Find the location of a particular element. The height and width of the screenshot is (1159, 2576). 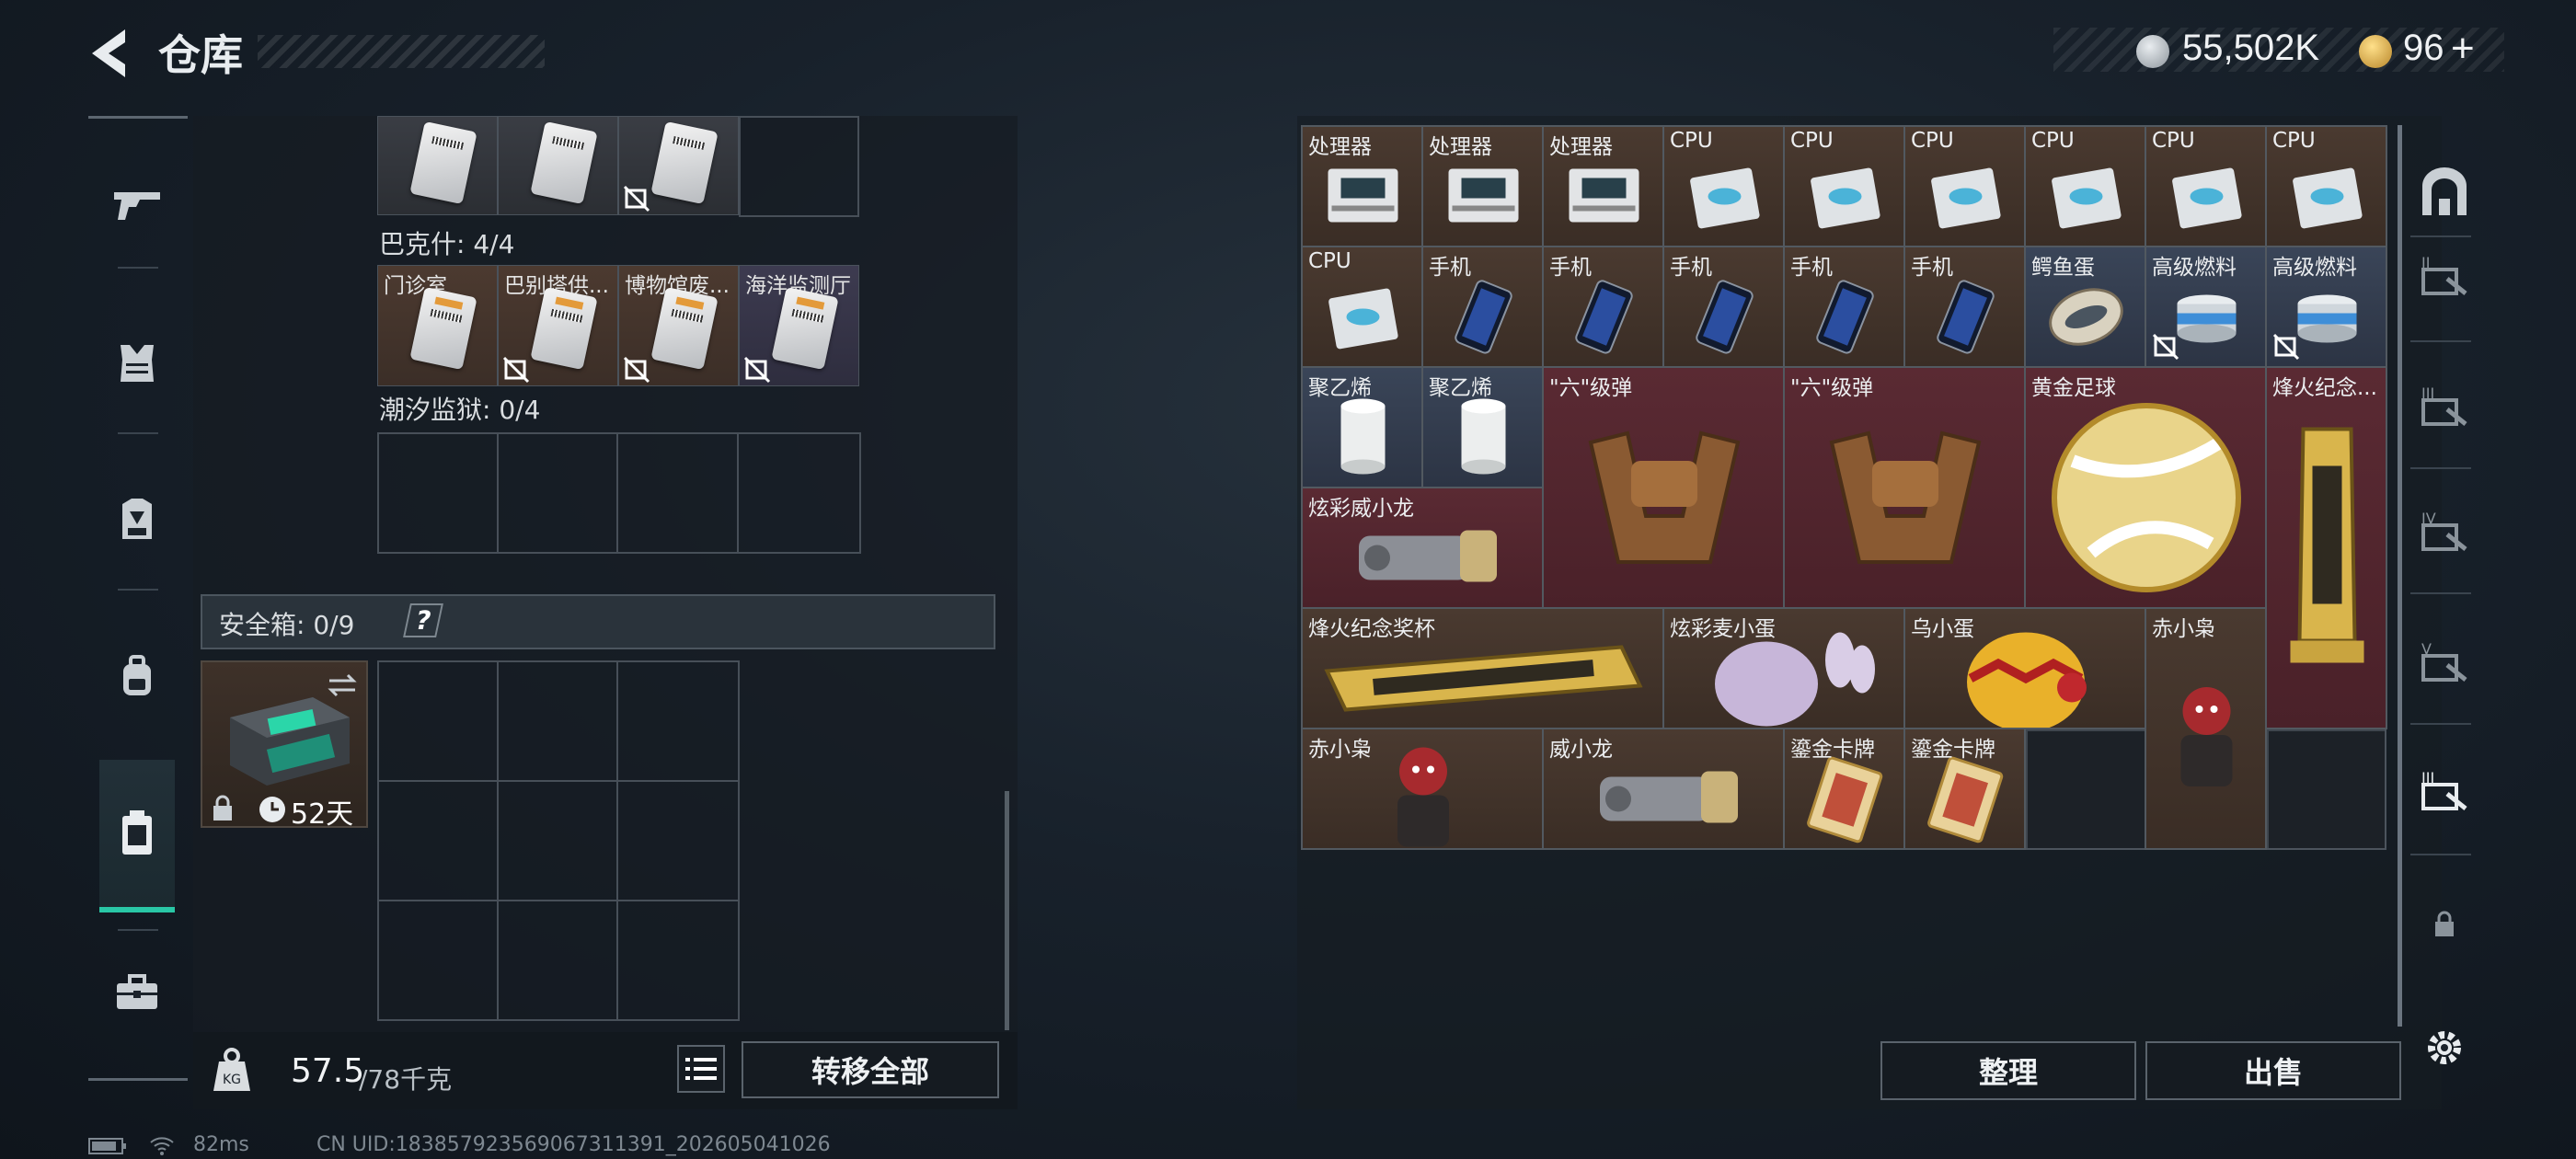

key-card-item: 门诊室 is located at coordinates (437, 325).